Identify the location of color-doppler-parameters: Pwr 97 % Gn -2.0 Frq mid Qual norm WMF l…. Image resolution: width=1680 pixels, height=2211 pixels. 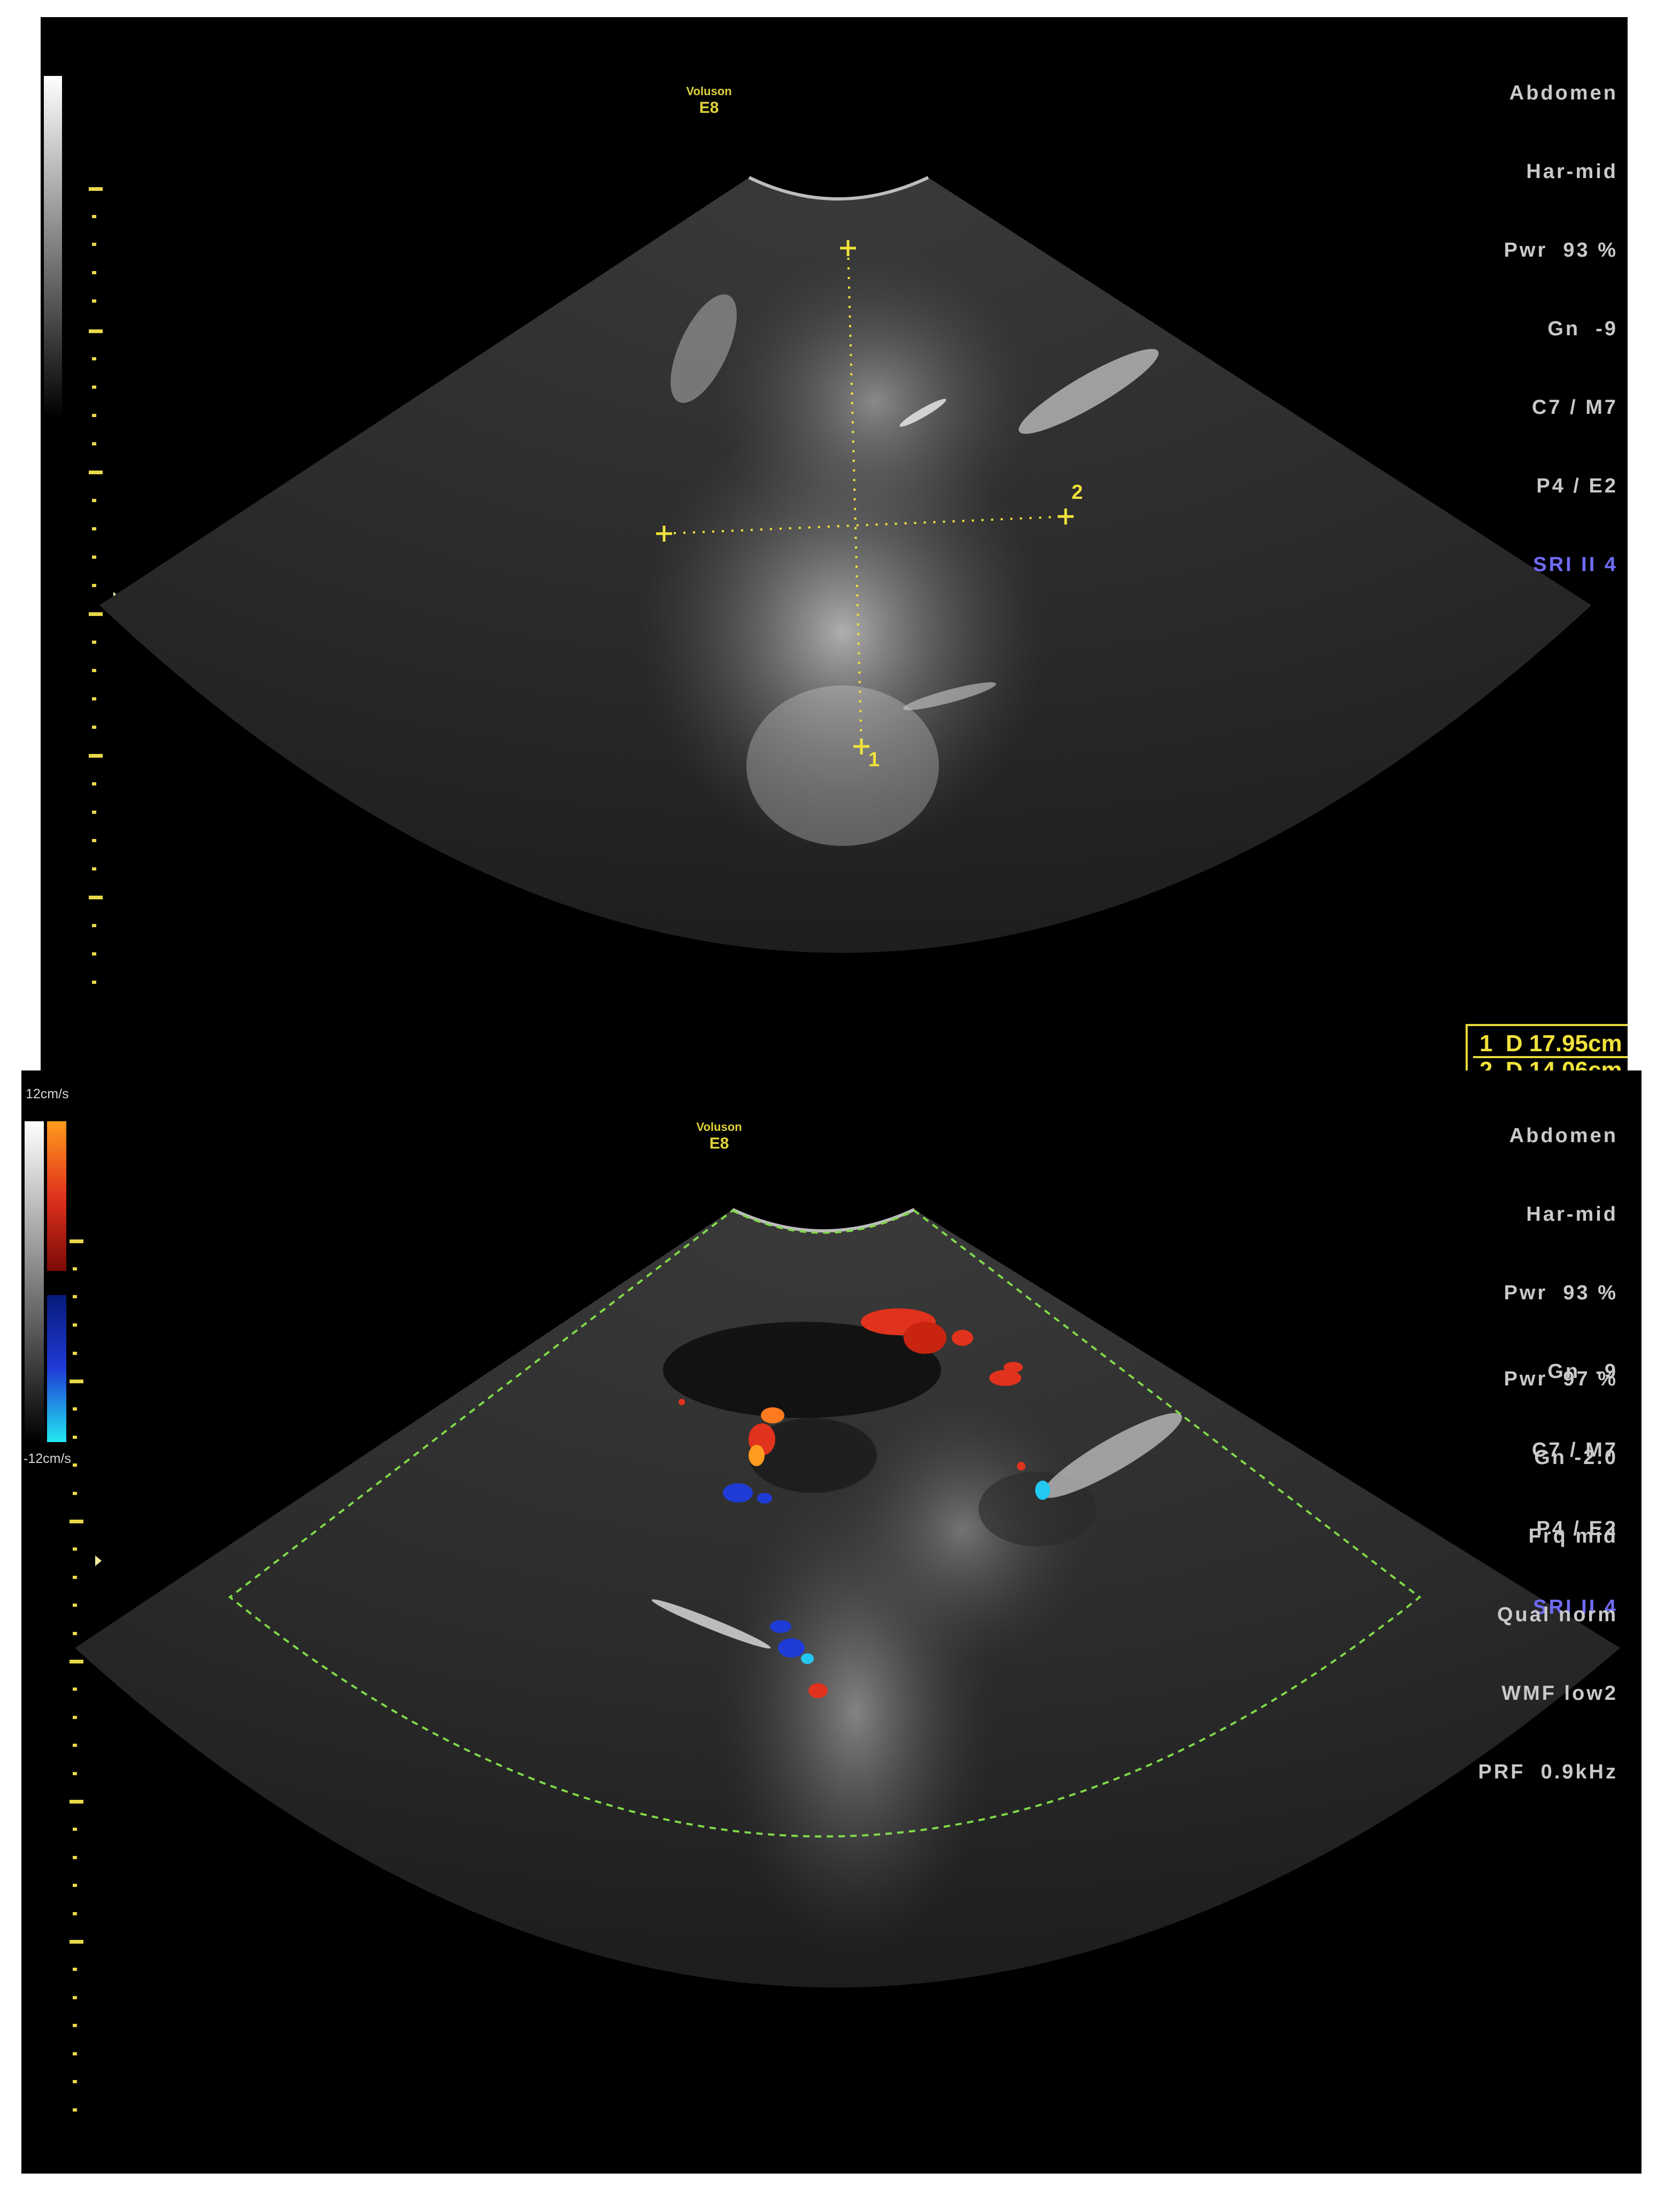
(1548, 1576).